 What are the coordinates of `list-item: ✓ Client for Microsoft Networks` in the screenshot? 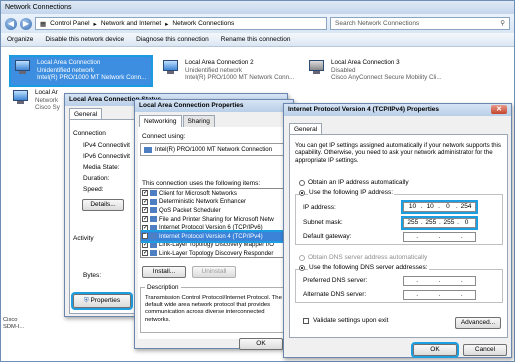 It's located at (215, 193).